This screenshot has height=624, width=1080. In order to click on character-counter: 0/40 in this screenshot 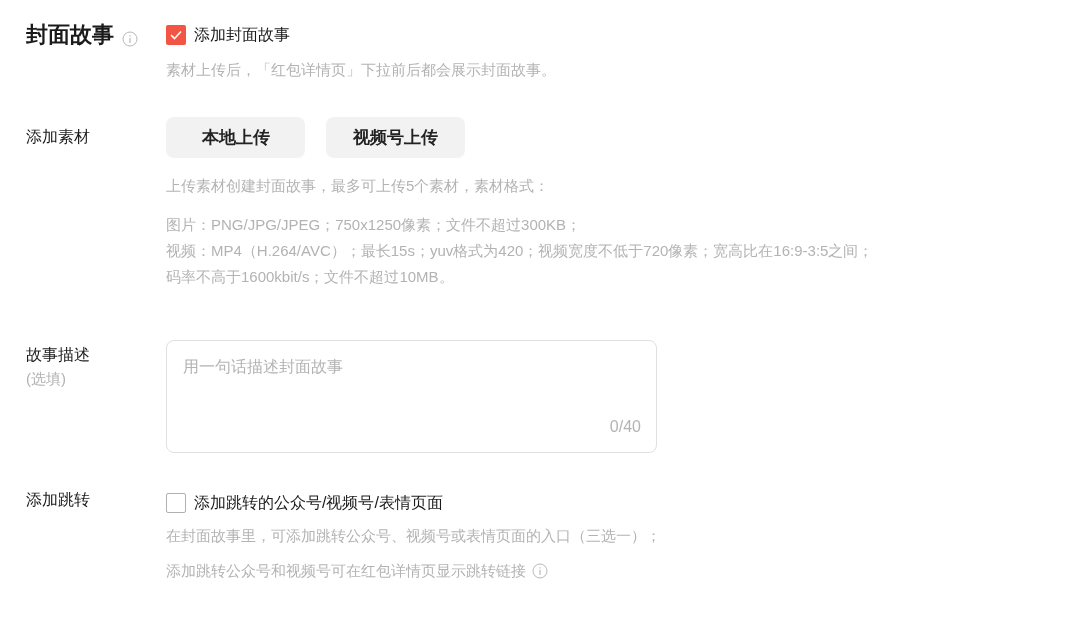, I will do `click(625, 427)`.